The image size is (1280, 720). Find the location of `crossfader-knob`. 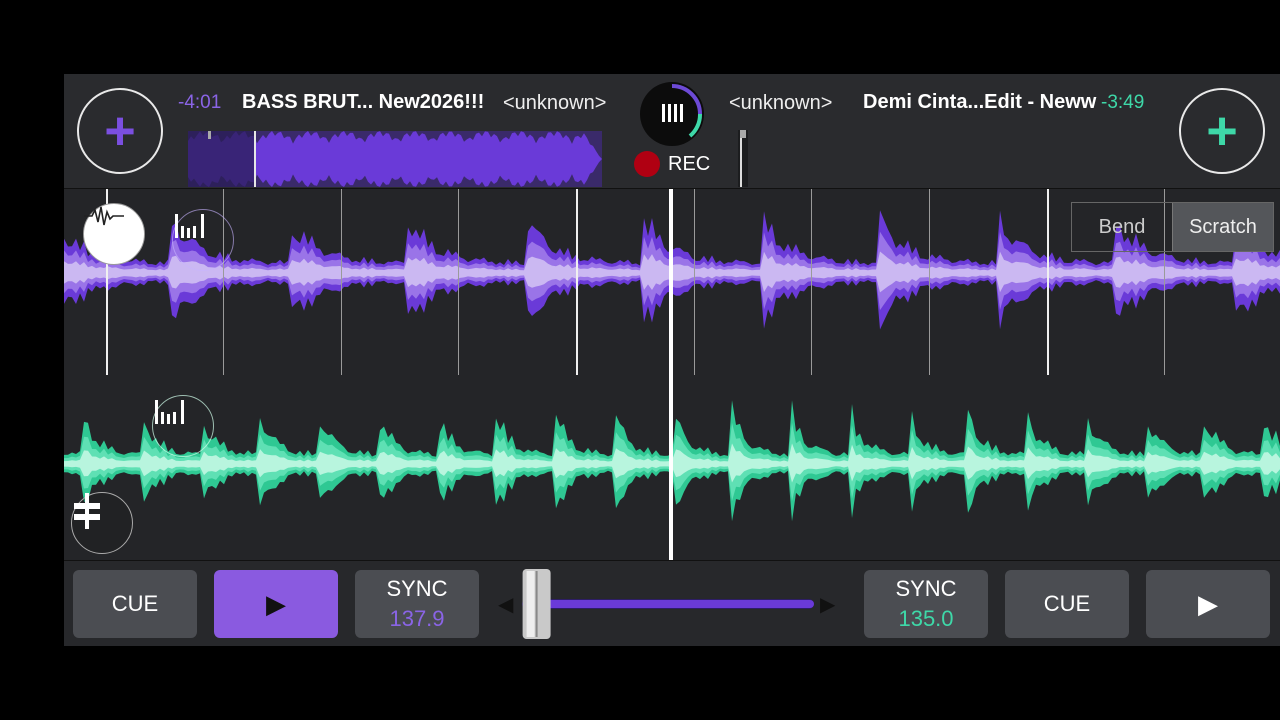

crossfader-knob is located at coordinates (536, 604).